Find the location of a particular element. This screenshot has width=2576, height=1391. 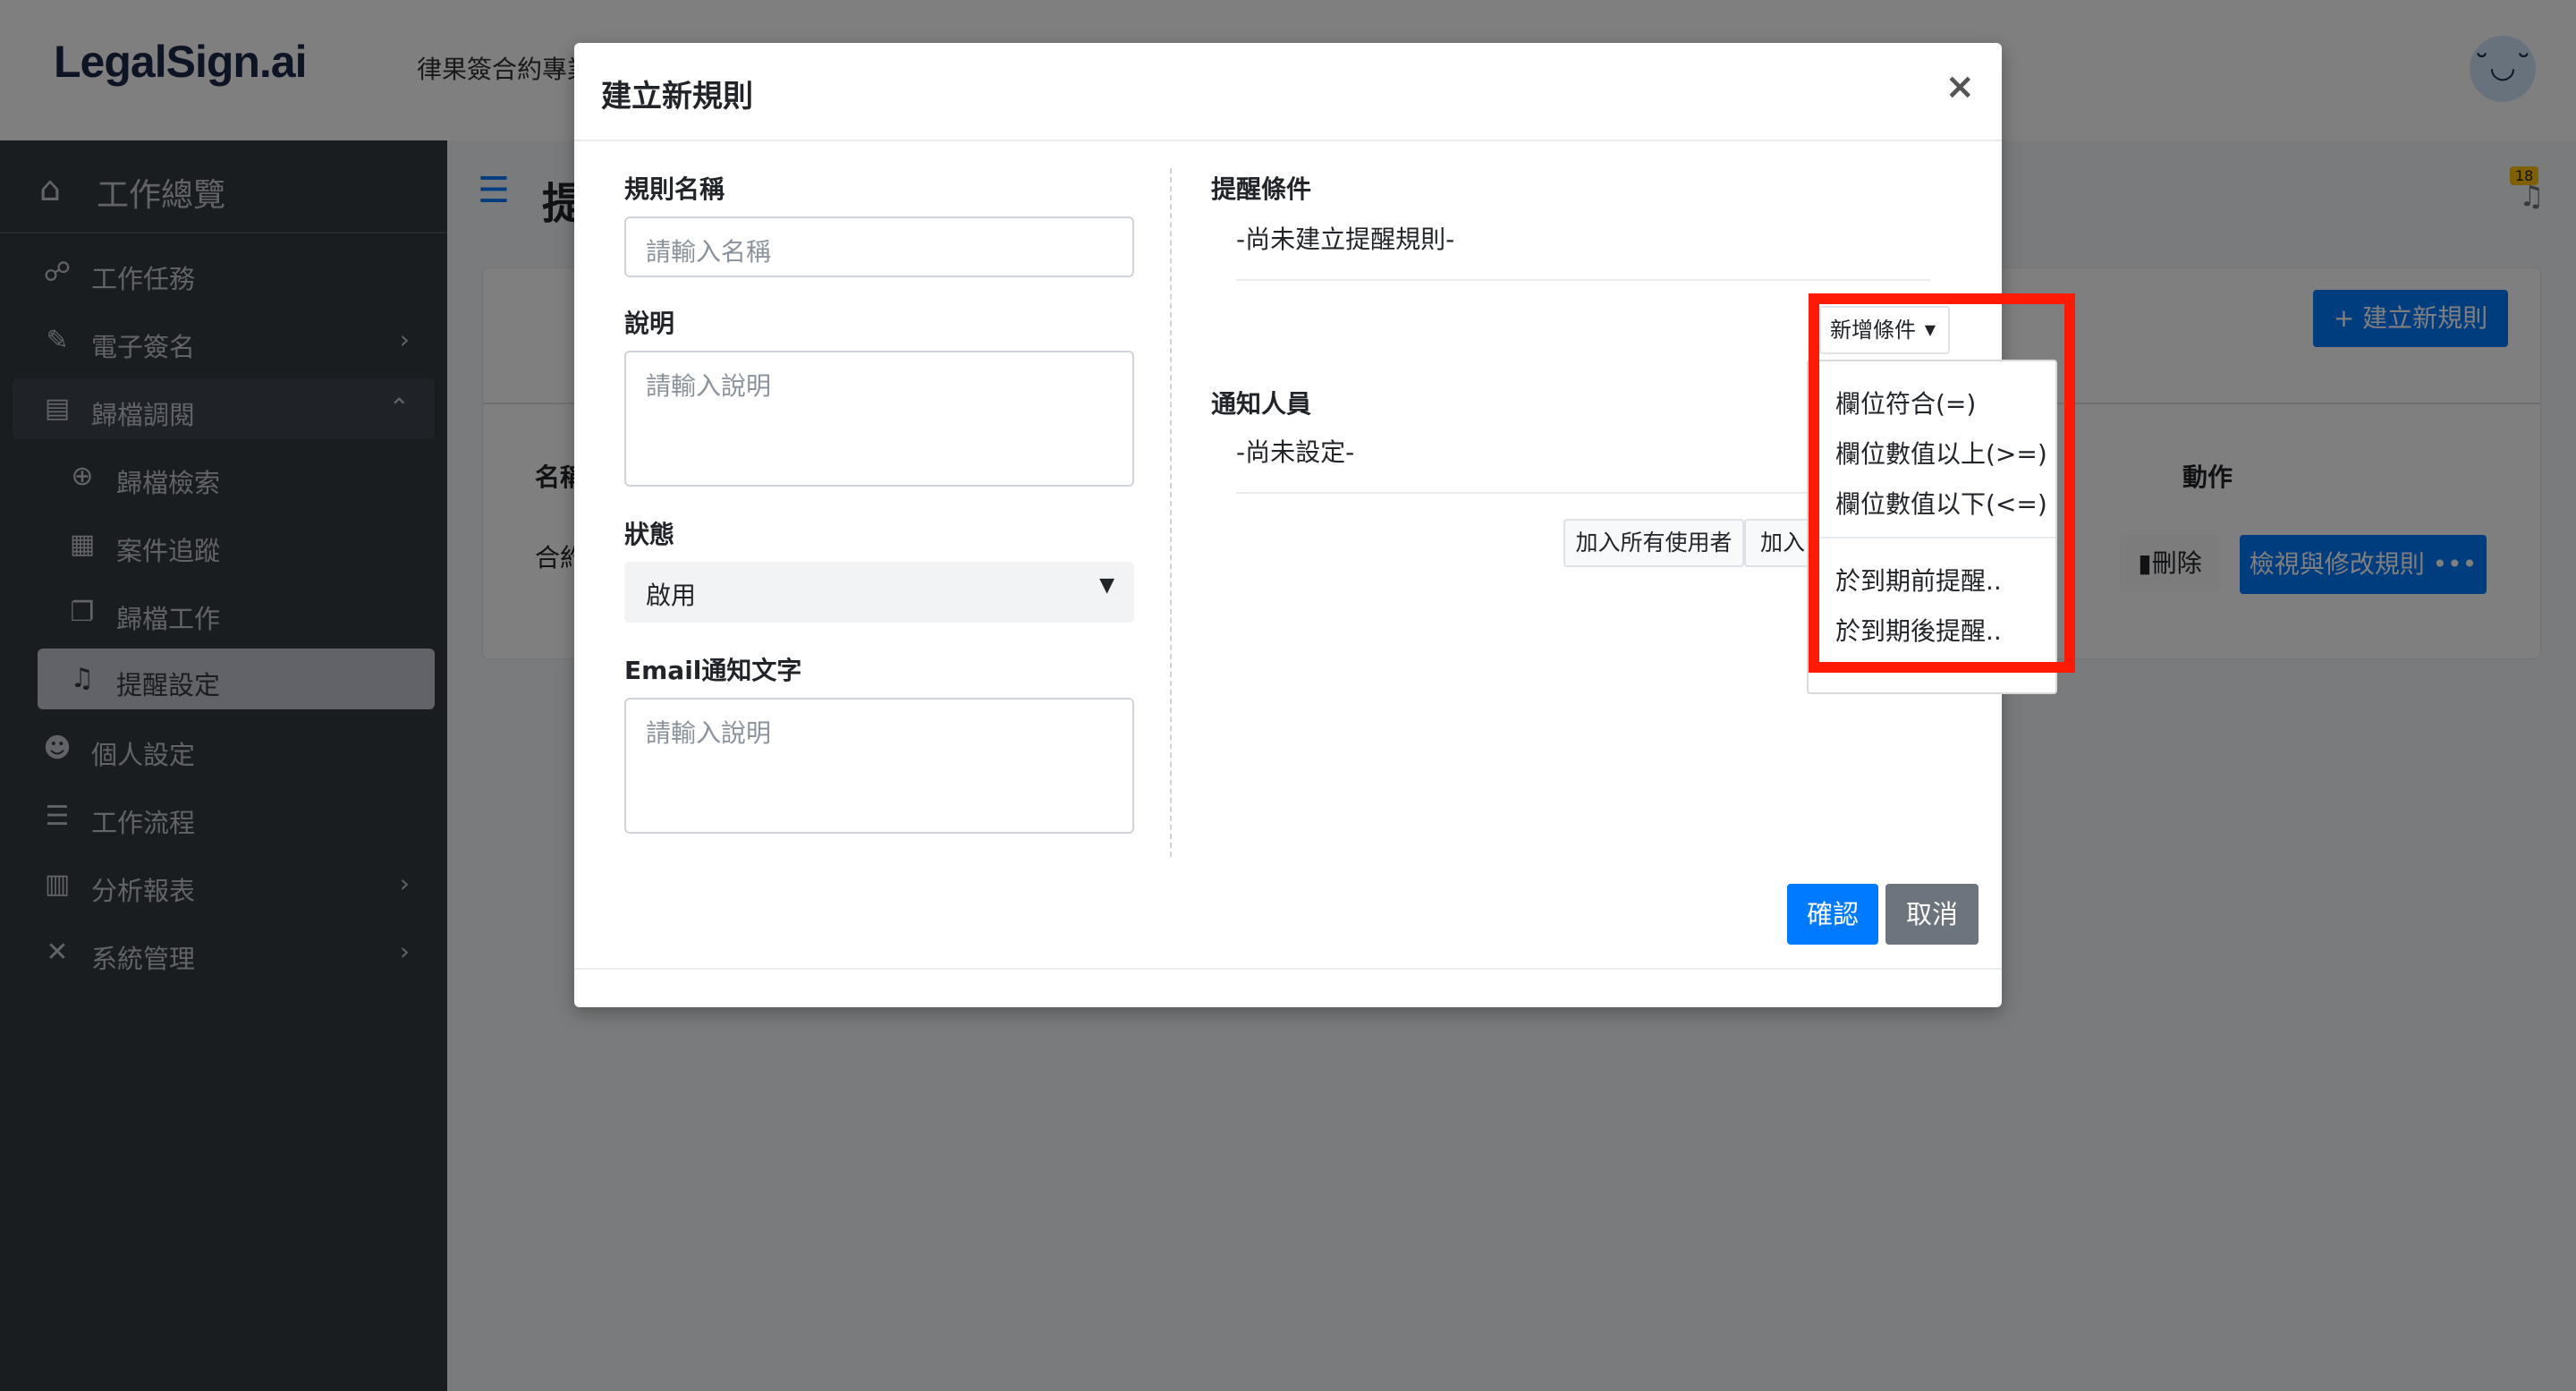

rule-name-label: 規則名稱 is located at coordinates (674, 189).